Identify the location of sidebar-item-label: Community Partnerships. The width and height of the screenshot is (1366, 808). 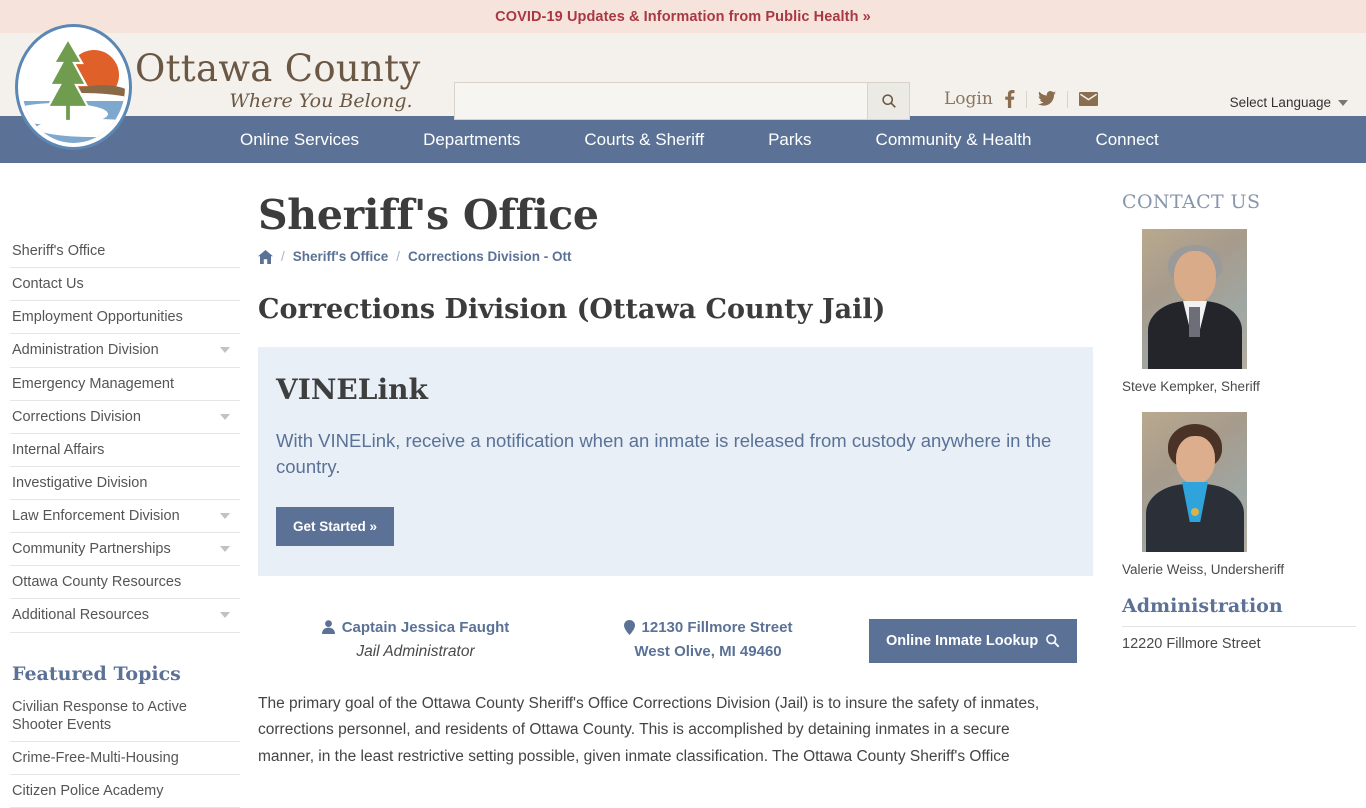
(91, 549).